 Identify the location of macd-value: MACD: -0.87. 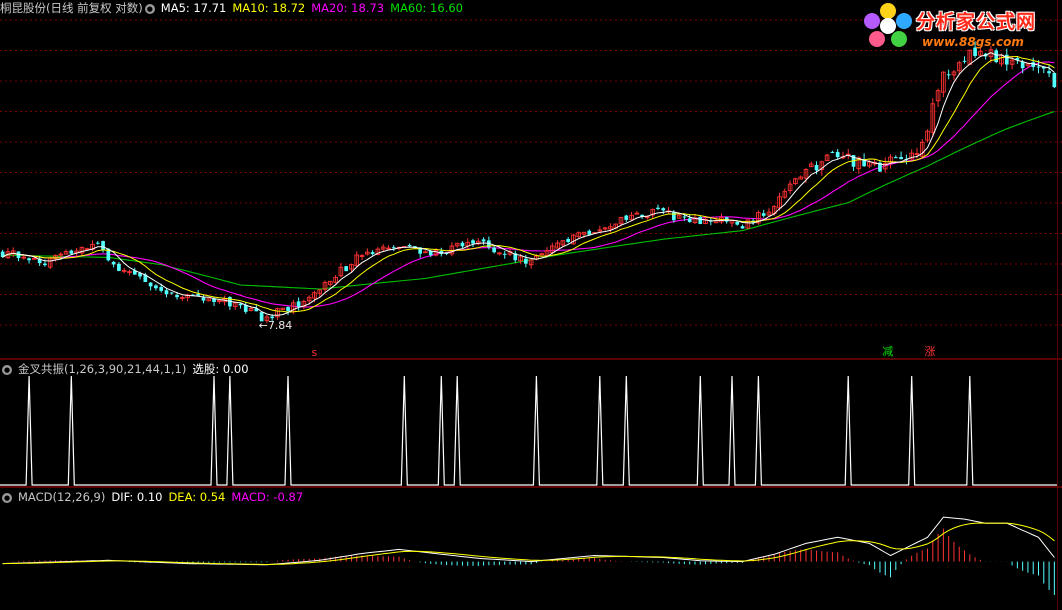
(267, 497).